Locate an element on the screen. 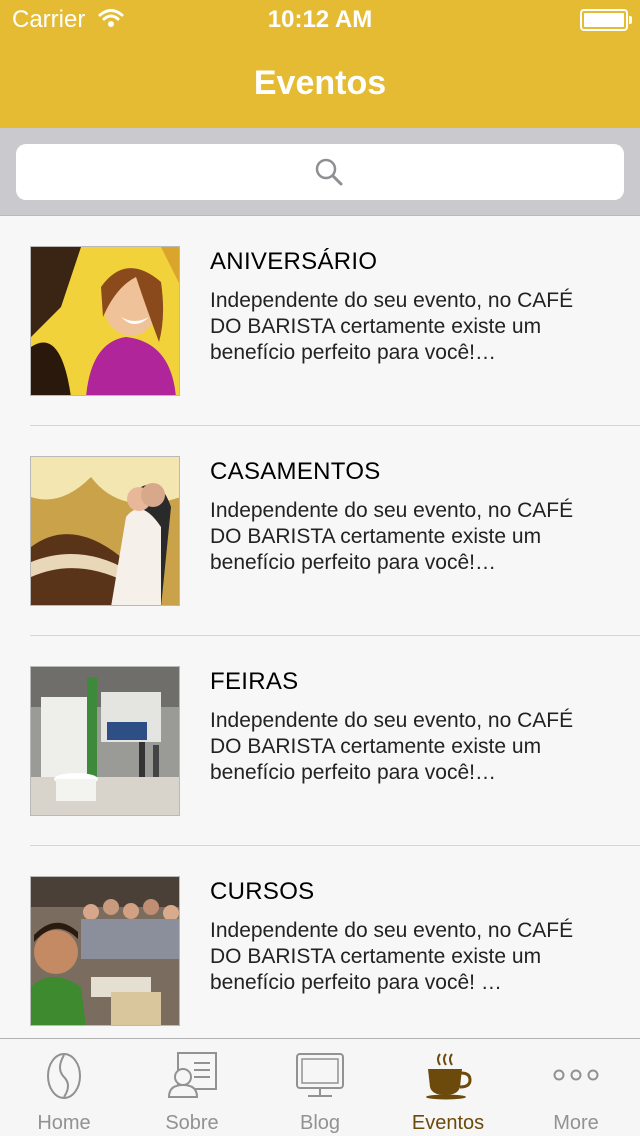 This screenshot has width=640, height=1136. profile-card-icon is located at coordinates (192, 1075).